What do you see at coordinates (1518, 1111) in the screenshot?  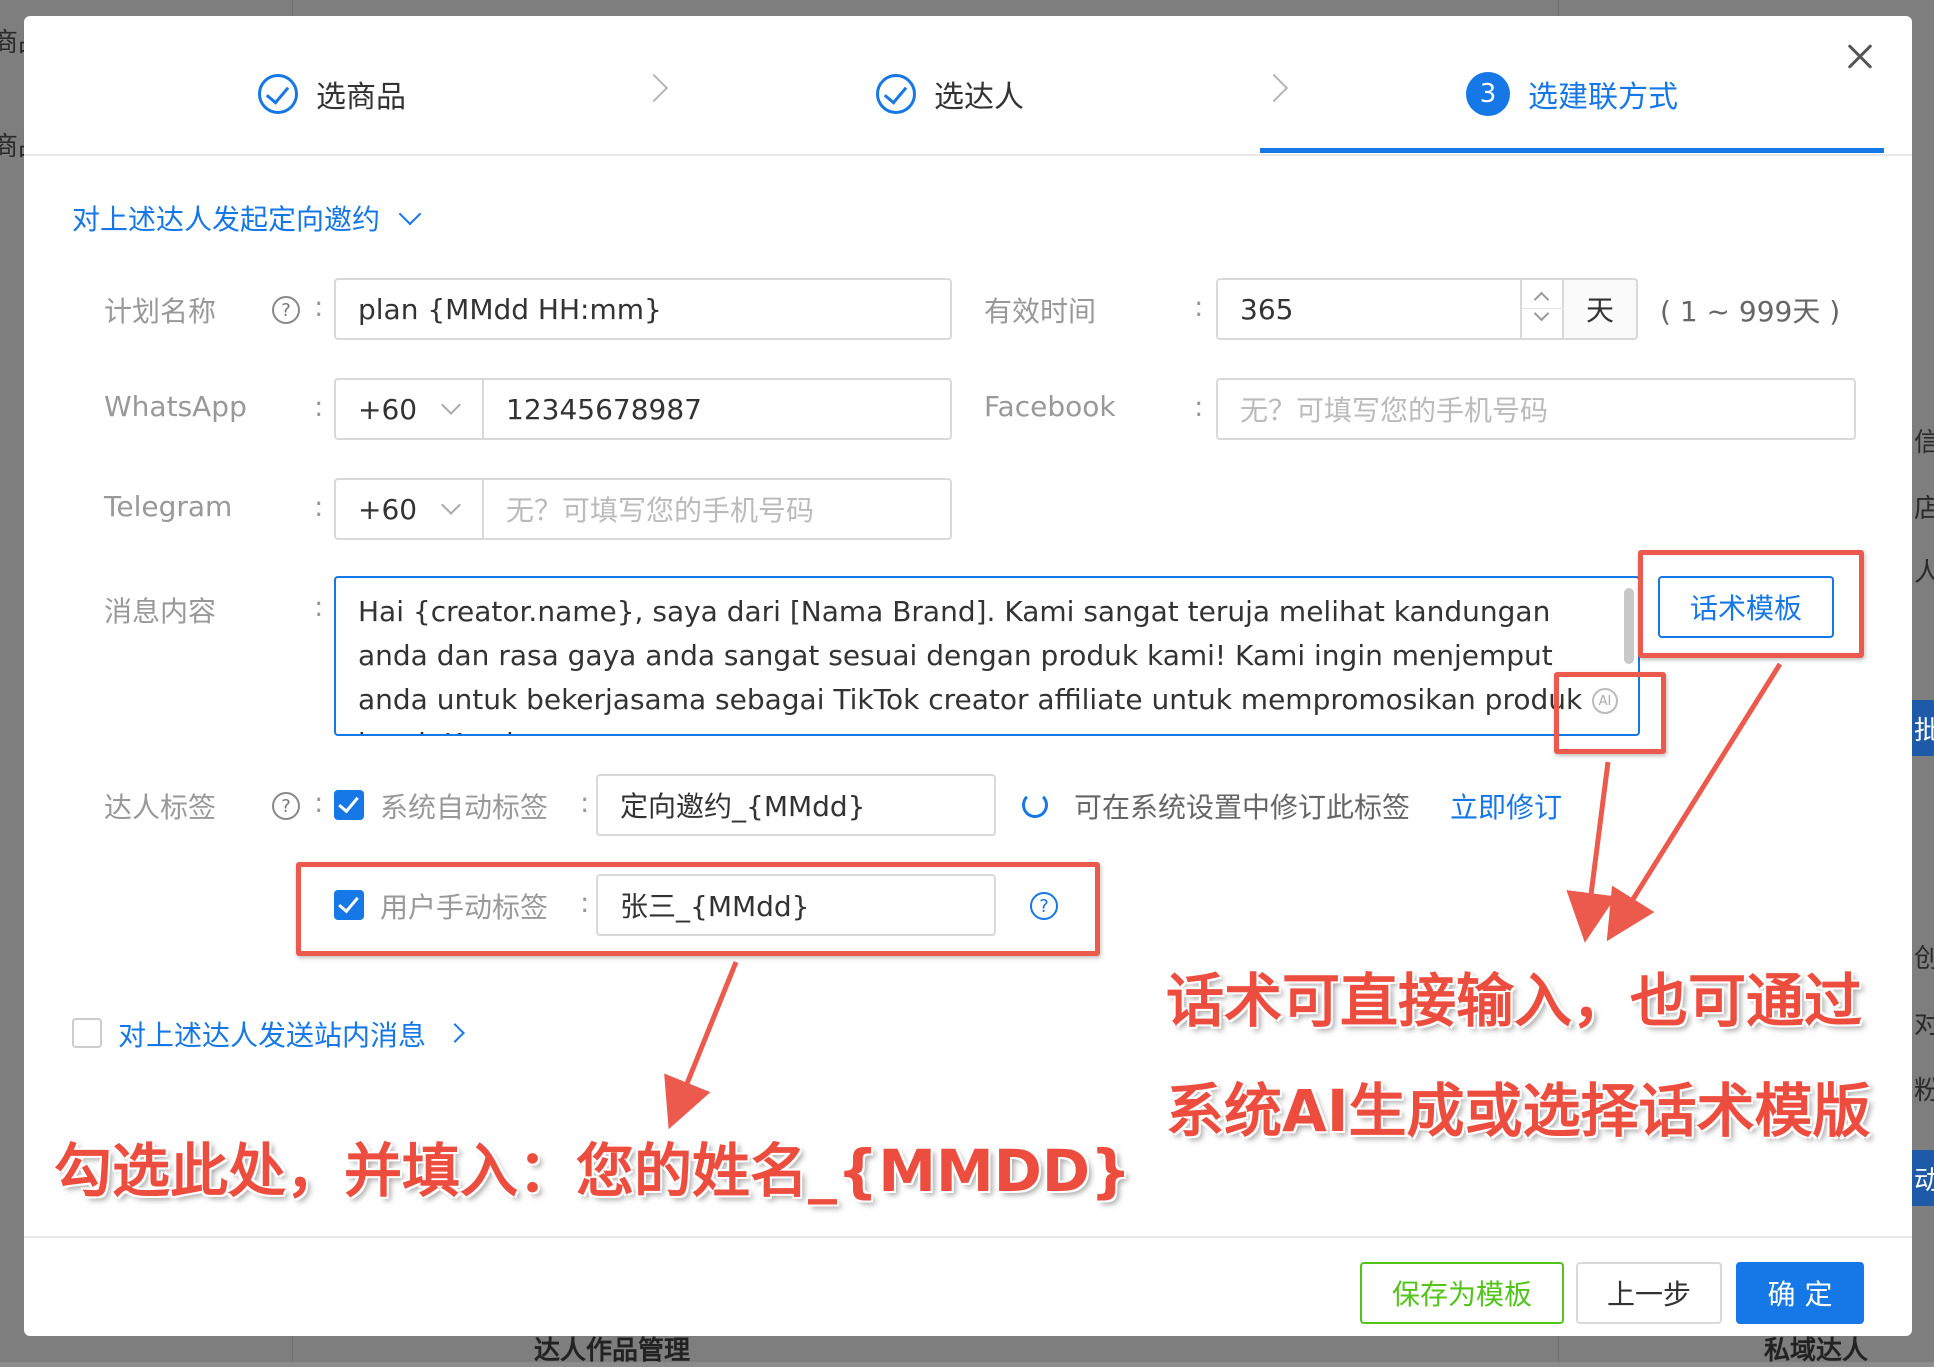 I see `annotation-text: 系统AI生成或选择话术模版` at bounding box center [1518, 1111].